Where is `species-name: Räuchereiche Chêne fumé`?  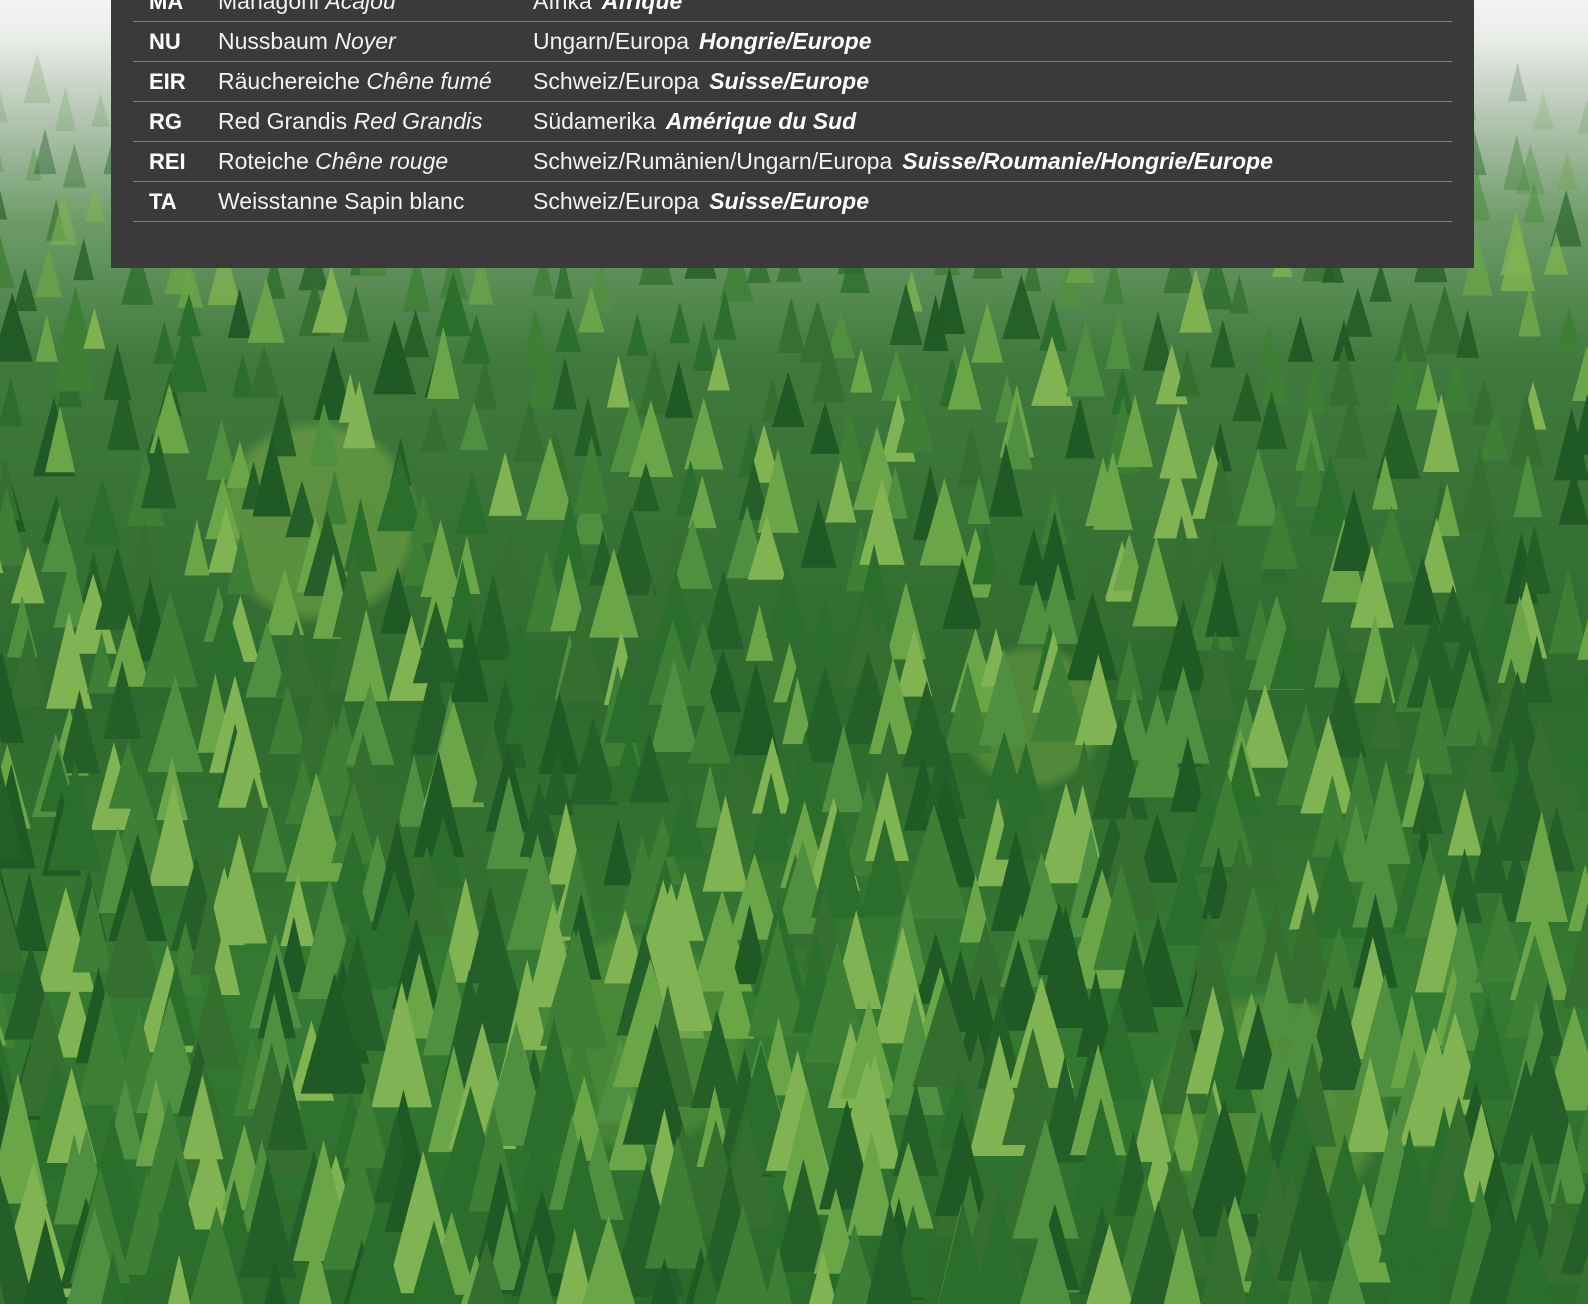
species-name: Räuchereiche Chêne fumé is located at coordinates (355, 81).